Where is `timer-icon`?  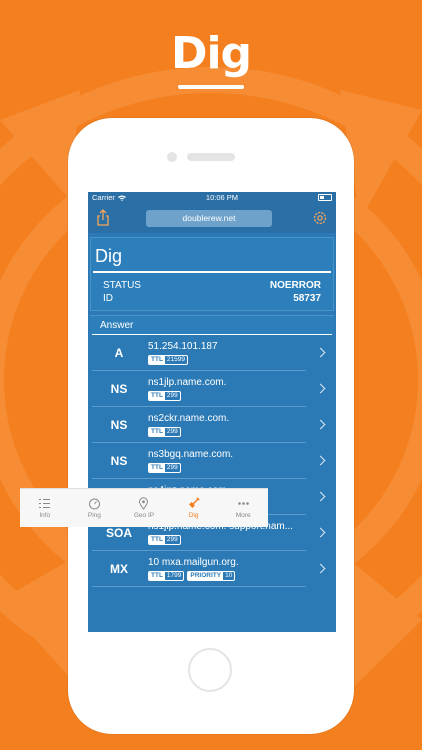 timer-icon is located at coordinates (94, 503).